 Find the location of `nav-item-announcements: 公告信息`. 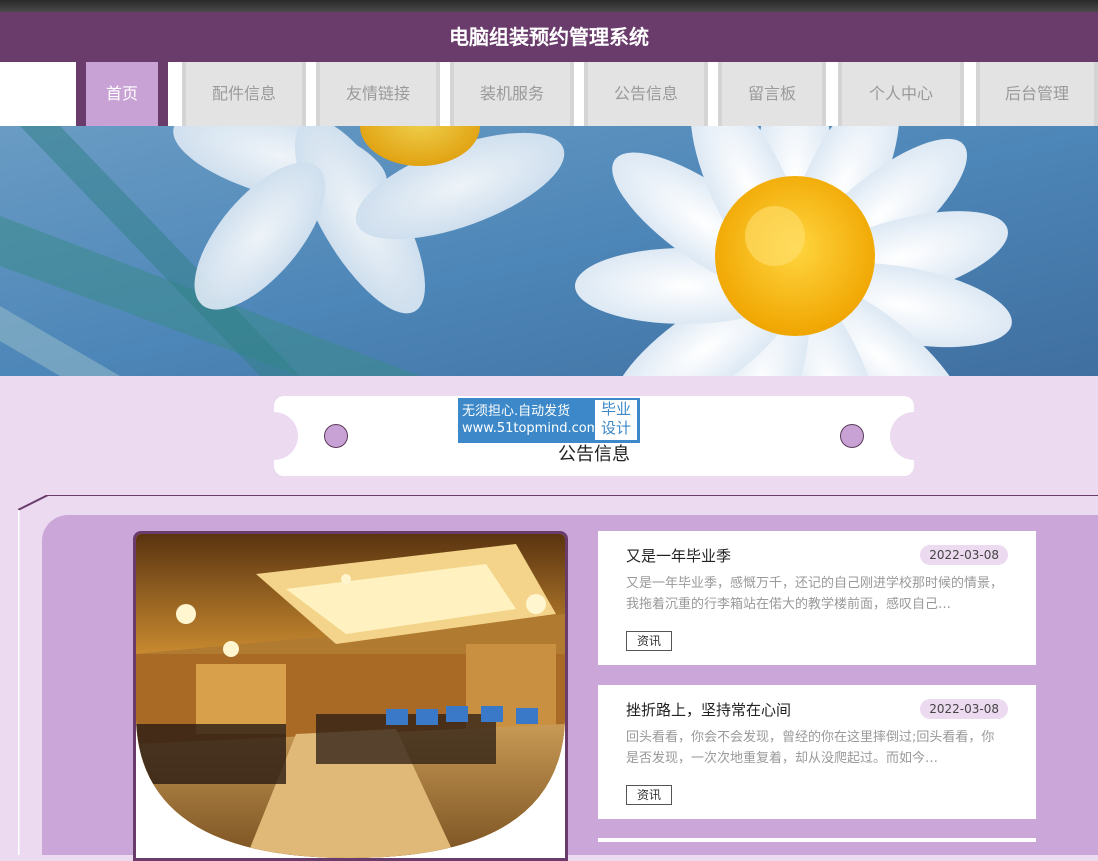

nav-item-announcements: 公告信息 is located at coordinates (646, 94).